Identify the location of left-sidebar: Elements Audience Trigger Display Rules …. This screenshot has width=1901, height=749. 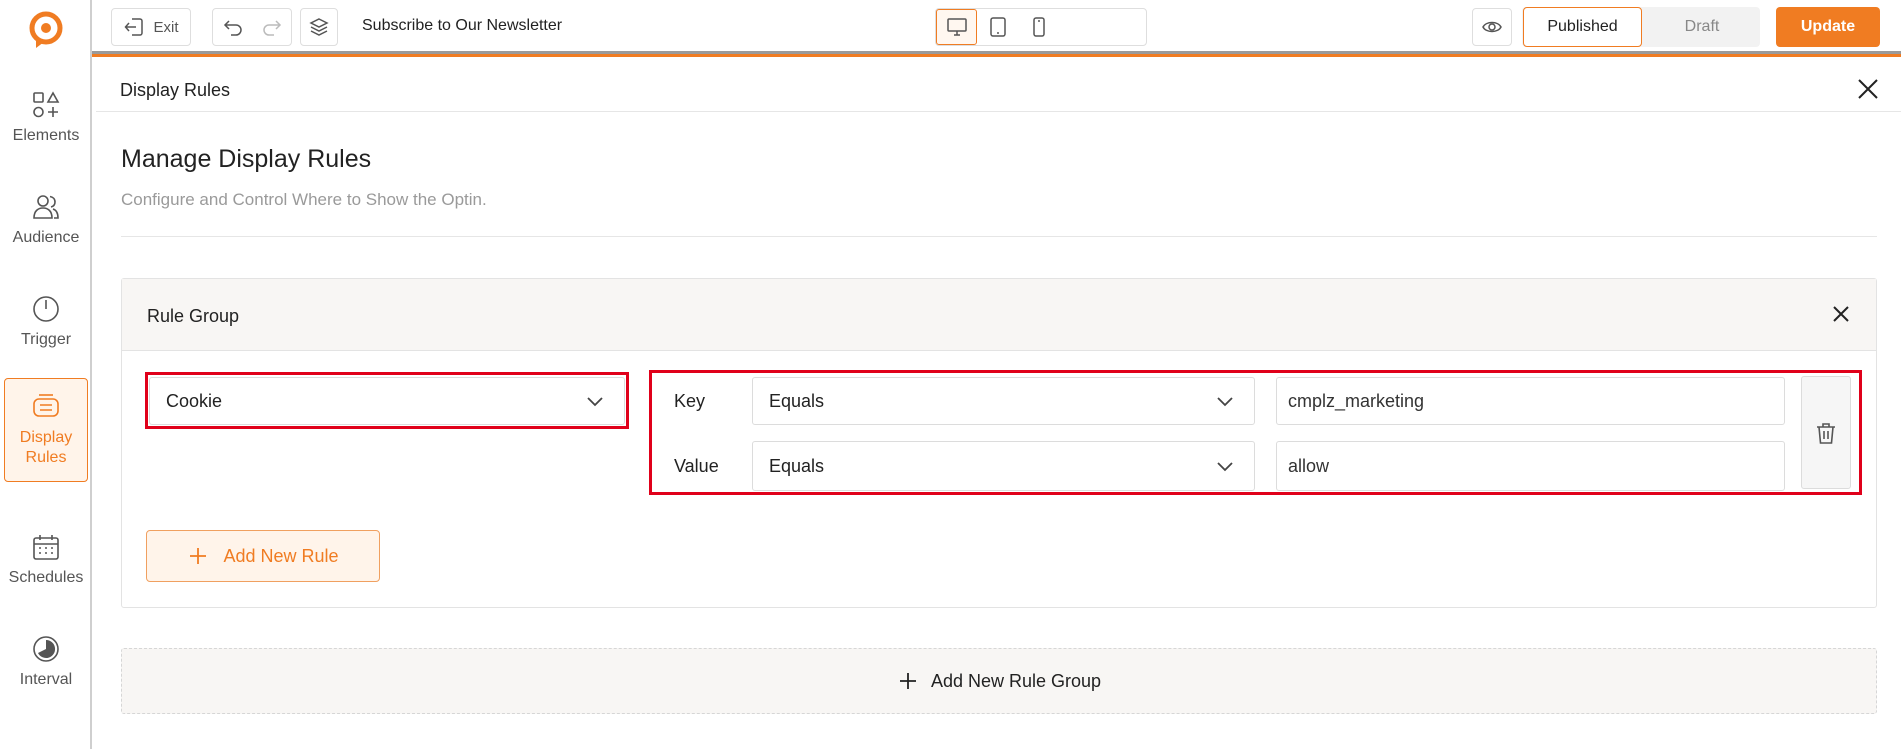
(46, 374).